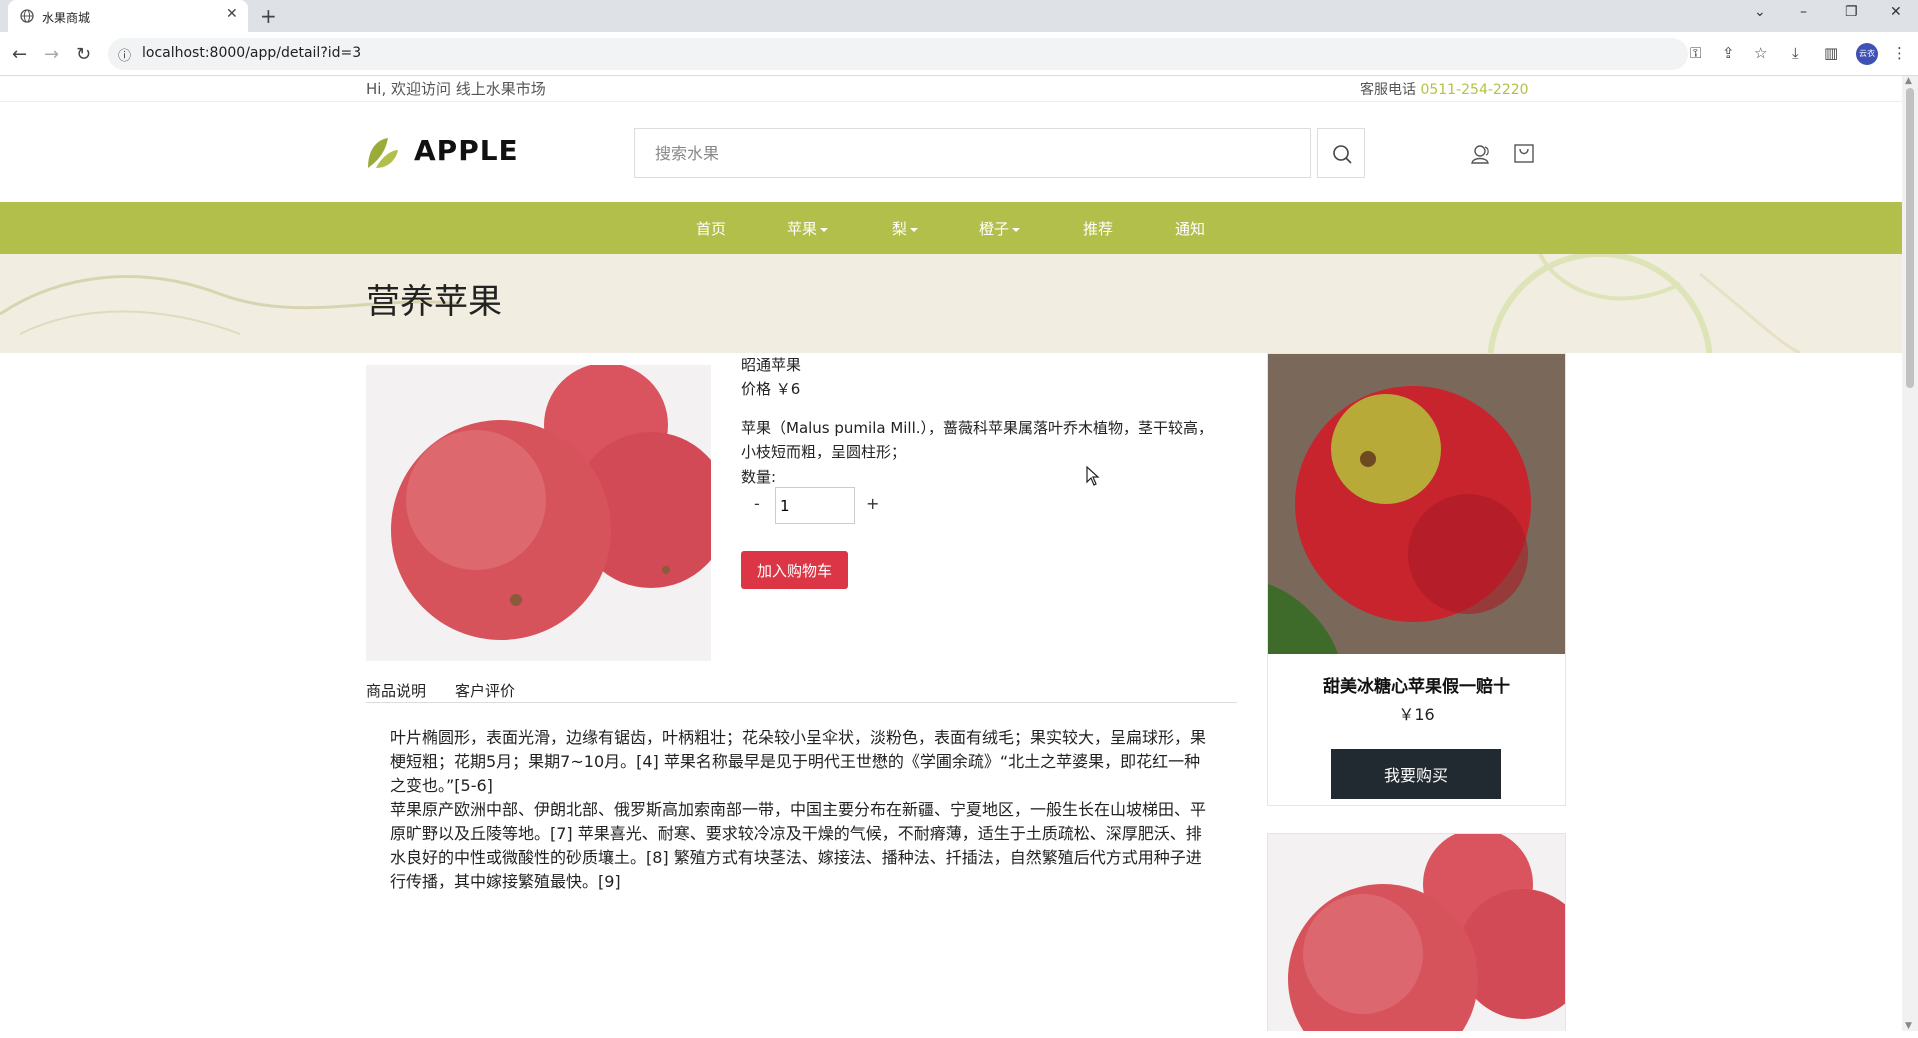 The height and width of the screenshot is (1038, 1918). What do you see at coordinates (815, 505) in the screenshot?
I see `quantity-input` at bounding box center [815, 505].